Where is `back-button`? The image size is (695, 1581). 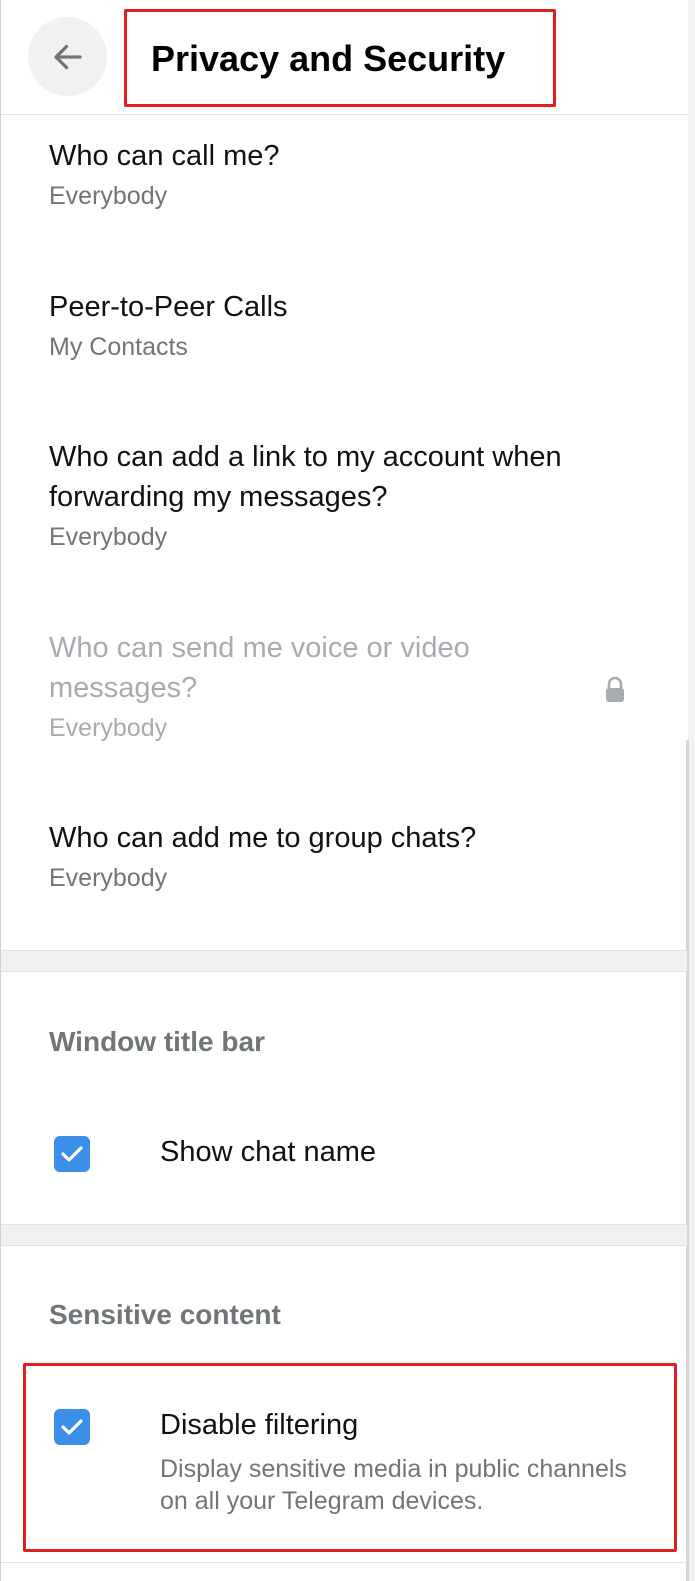
back-button is located at coordinates (67, 56).